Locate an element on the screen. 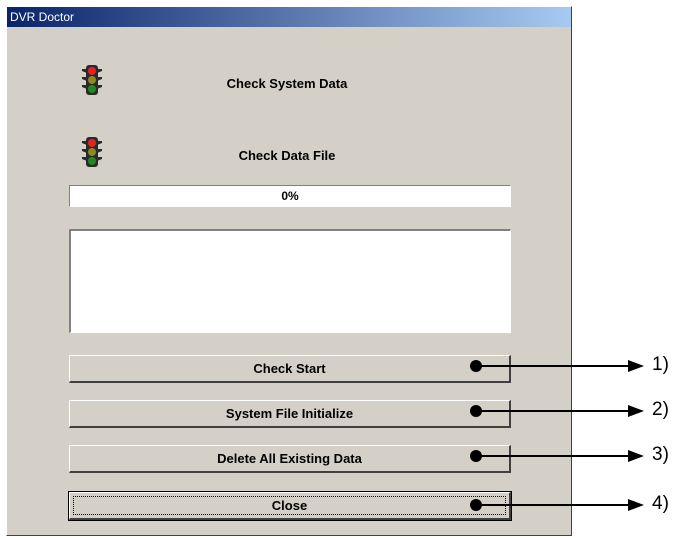 The width and height of the screenshot is (688, 538). title-bar: DVR Doctor is located at coordinates (289, 17).